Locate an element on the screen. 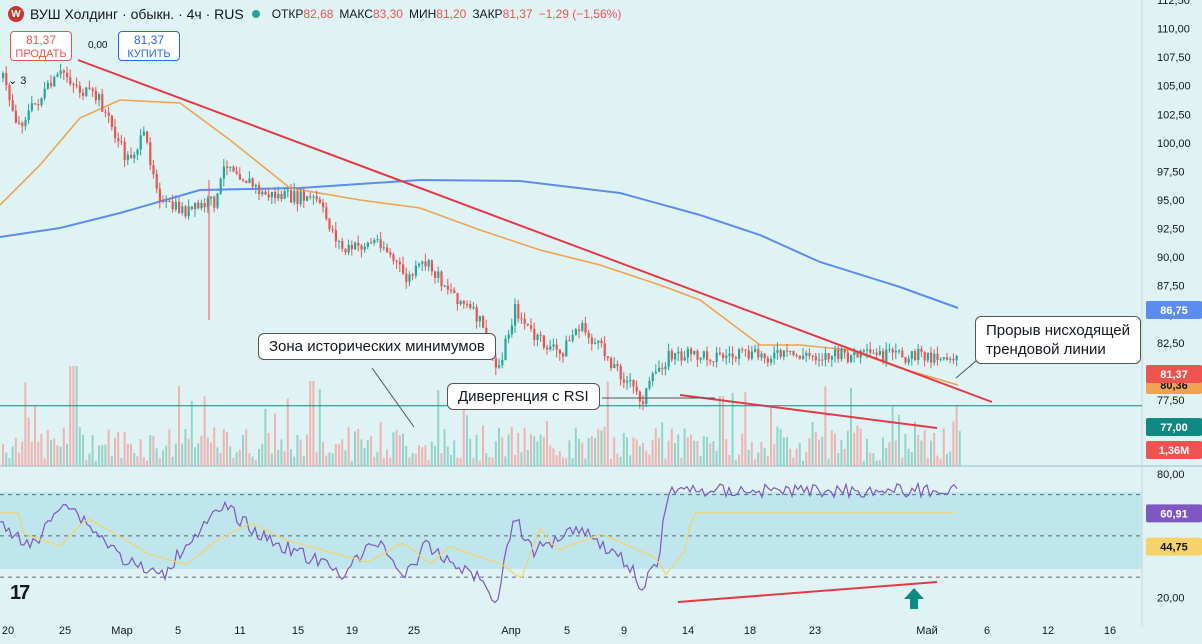 Image resolution: width=1202 pixels, height=644 pixels. high-value: 83,30 is located at coordinates (387, 14).